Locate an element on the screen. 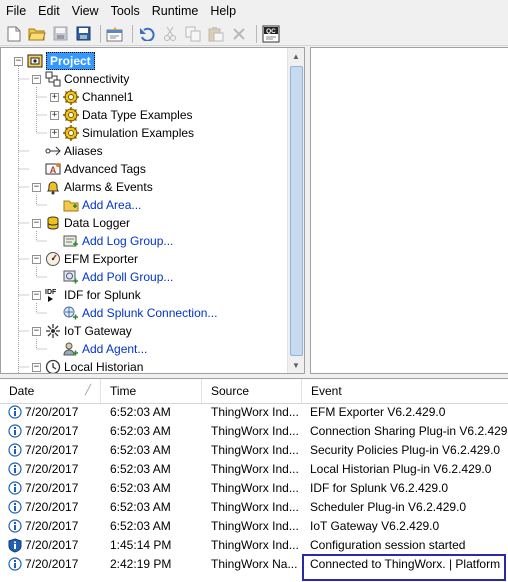 The height and width of the screenshot is (582, 508). tree-item-efm-exporter: EFM Exporter is located at coordinates (91, 259).